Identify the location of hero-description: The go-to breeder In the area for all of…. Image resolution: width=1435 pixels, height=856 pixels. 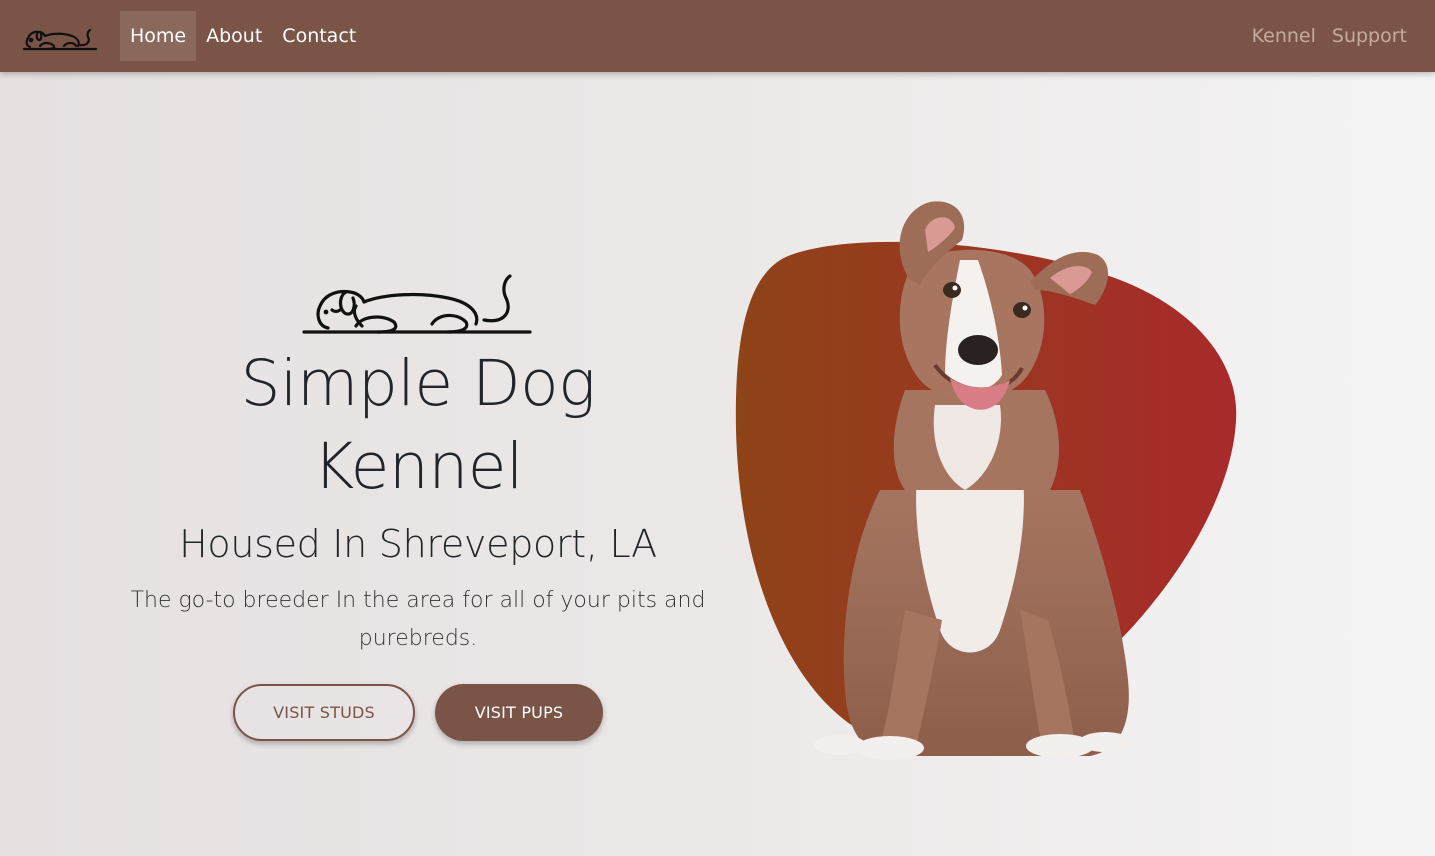
(418, 620).